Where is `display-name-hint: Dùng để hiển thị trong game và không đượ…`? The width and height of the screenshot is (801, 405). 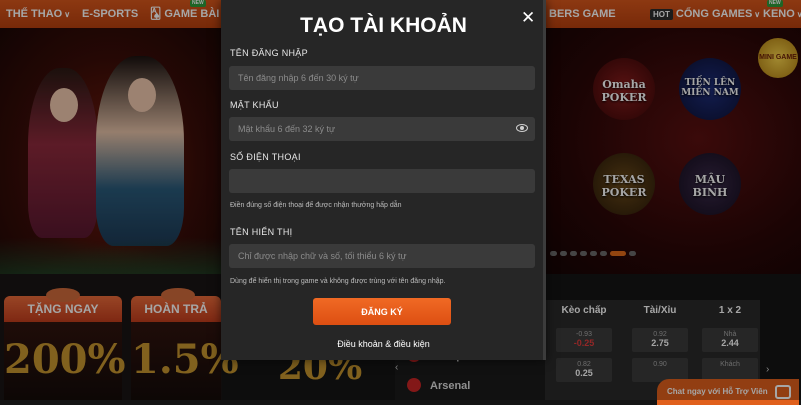
display-name-hint: Dùng để hiển thị trong game và không đượ… is located at coordinates (338, 281).